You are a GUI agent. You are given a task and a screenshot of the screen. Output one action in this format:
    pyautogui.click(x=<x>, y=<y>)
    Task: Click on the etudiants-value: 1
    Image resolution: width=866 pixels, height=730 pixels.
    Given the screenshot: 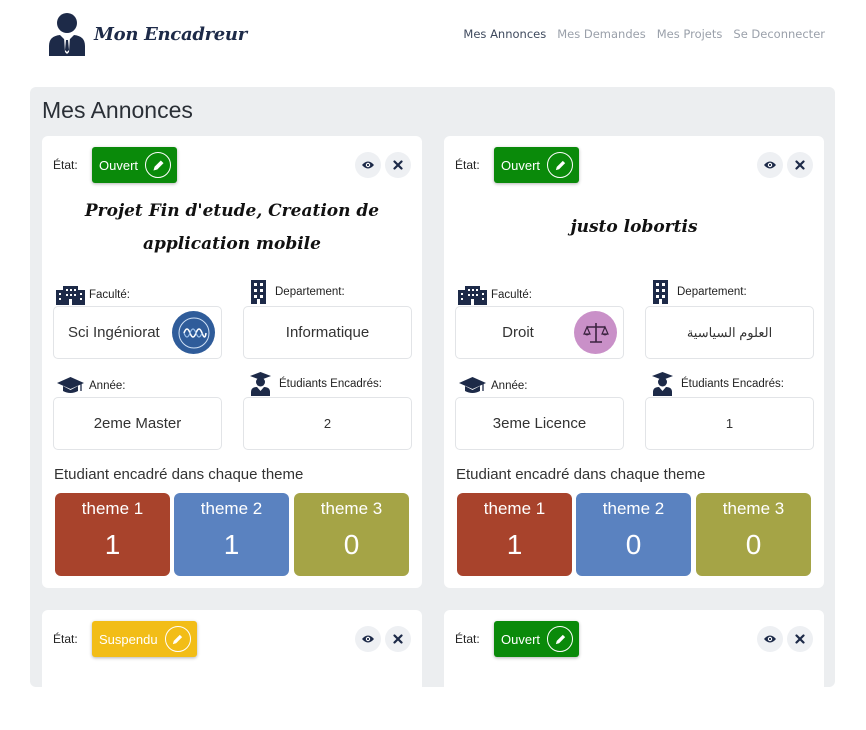 What is the action you would take?
    pyautogui.click(x=729, y=423)
    